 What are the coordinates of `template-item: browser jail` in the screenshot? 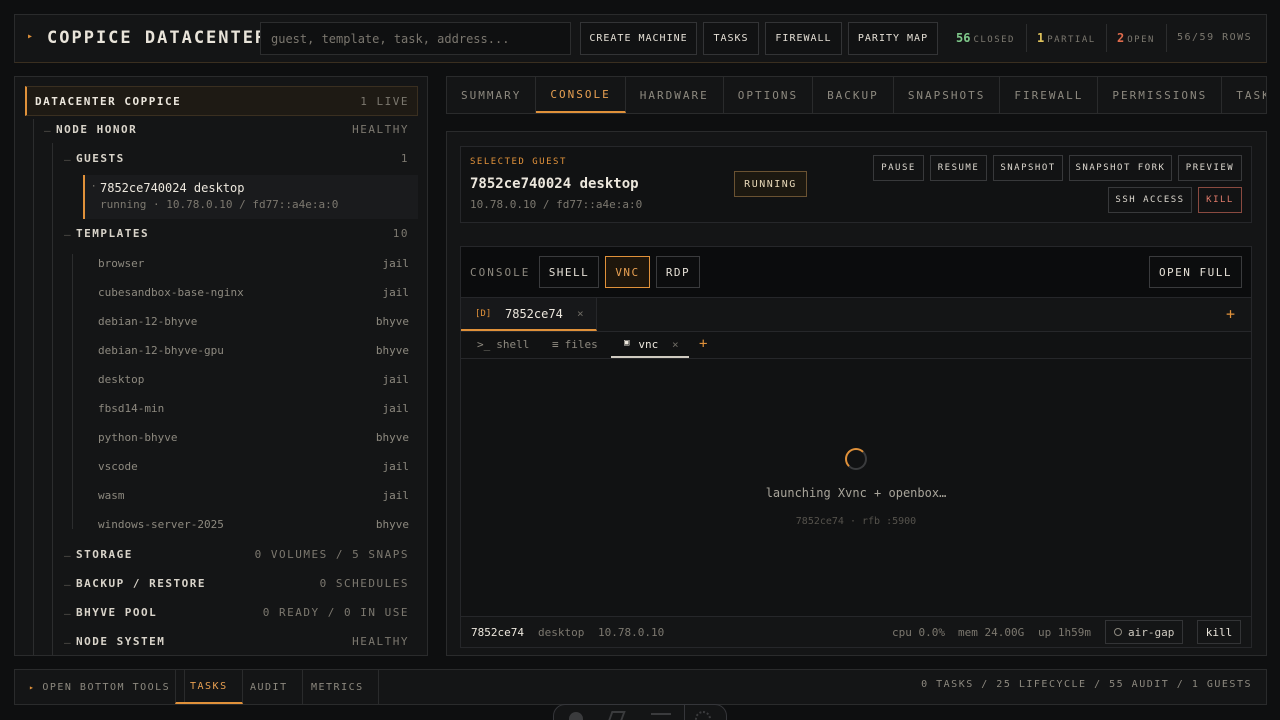 It's located at (253, 263).